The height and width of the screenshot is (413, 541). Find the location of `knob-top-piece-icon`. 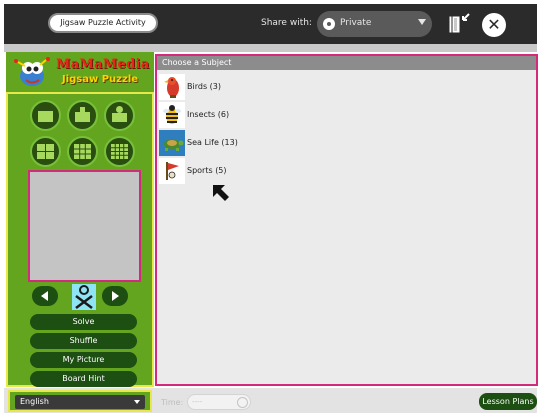

knob-top-piece-icon is located at coordinates (119, 115).